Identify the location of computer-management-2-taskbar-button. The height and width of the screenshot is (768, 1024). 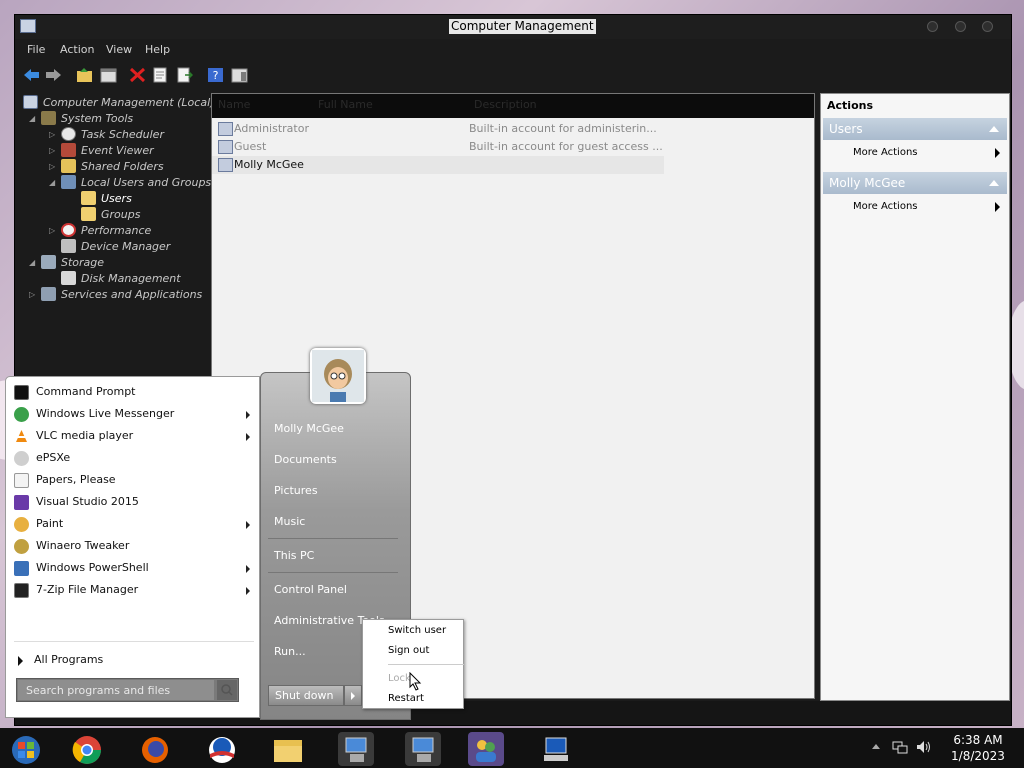
(423, 749).